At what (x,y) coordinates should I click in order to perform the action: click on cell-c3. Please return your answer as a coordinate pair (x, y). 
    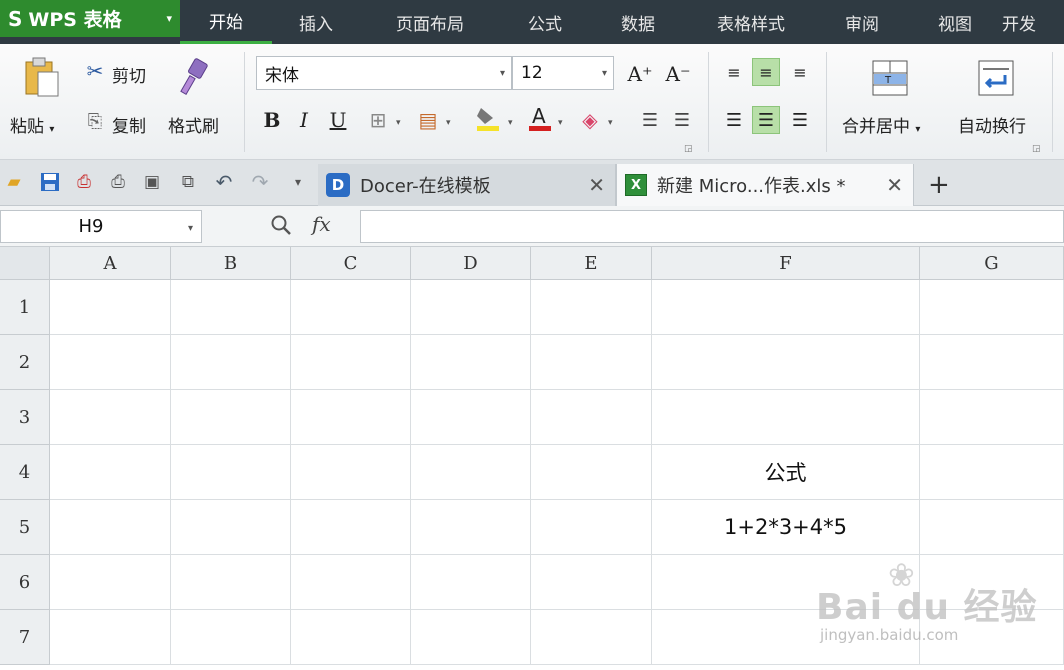
    Looking at the image, I should click on (351, 417).